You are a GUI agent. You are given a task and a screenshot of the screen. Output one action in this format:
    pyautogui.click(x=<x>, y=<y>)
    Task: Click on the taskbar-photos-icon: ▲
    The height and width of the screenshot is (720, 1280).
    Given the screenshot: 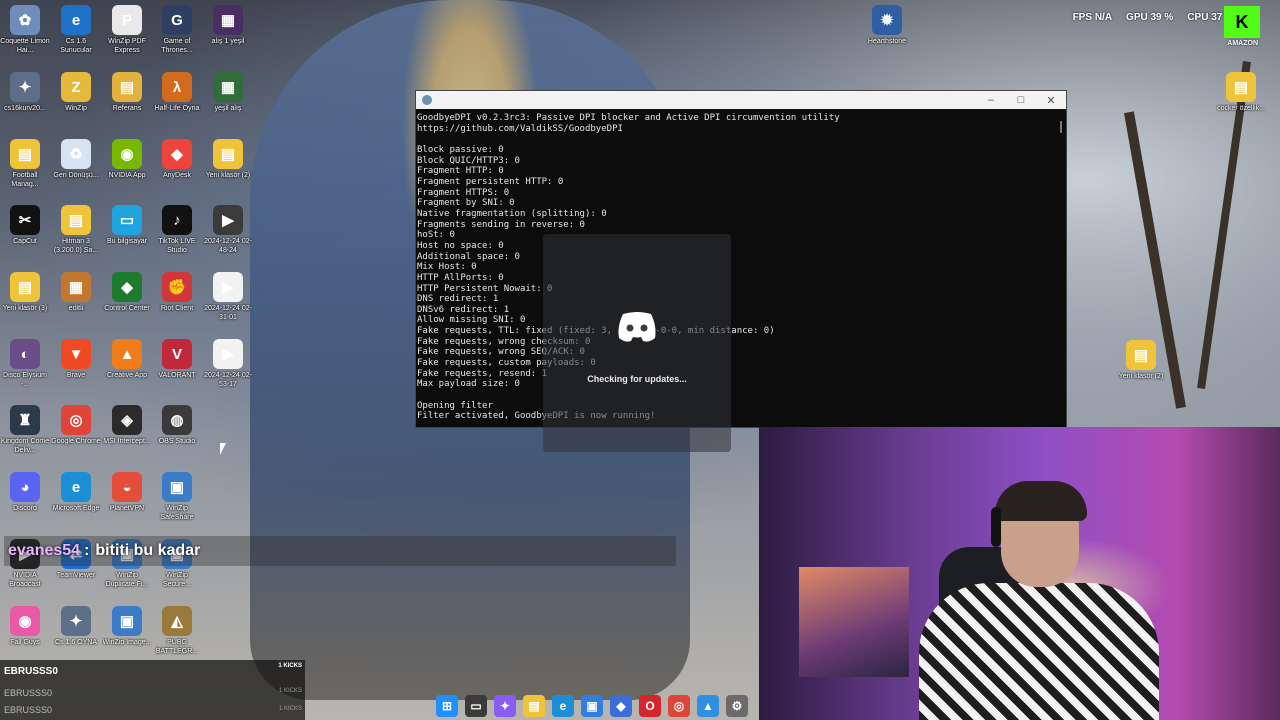 What is the action you would take?
    pyautogui.click(x=708, y=706)
    